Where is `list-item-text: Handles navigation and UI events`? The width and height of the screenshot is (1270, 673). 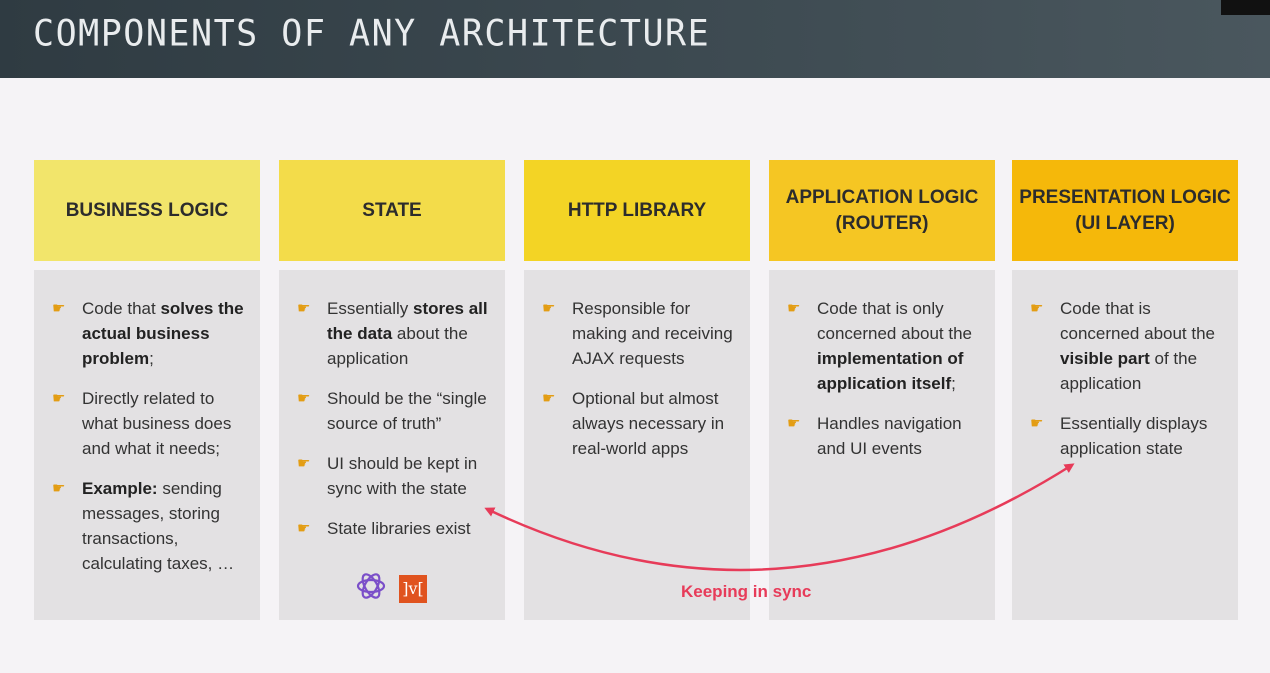
list-item-text: Handles navigation and UI events is located at coordinates (899, 436).